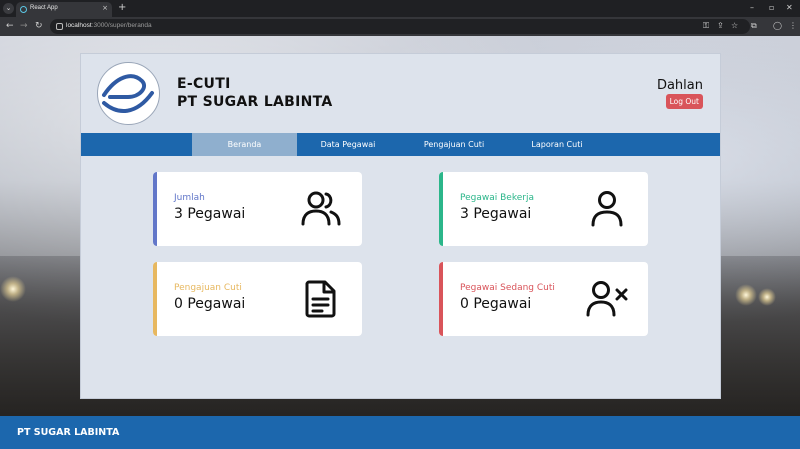 The image size is (800, 449). I want to click on url-input: localhost:3000/super/beranda, so click(400, 26).